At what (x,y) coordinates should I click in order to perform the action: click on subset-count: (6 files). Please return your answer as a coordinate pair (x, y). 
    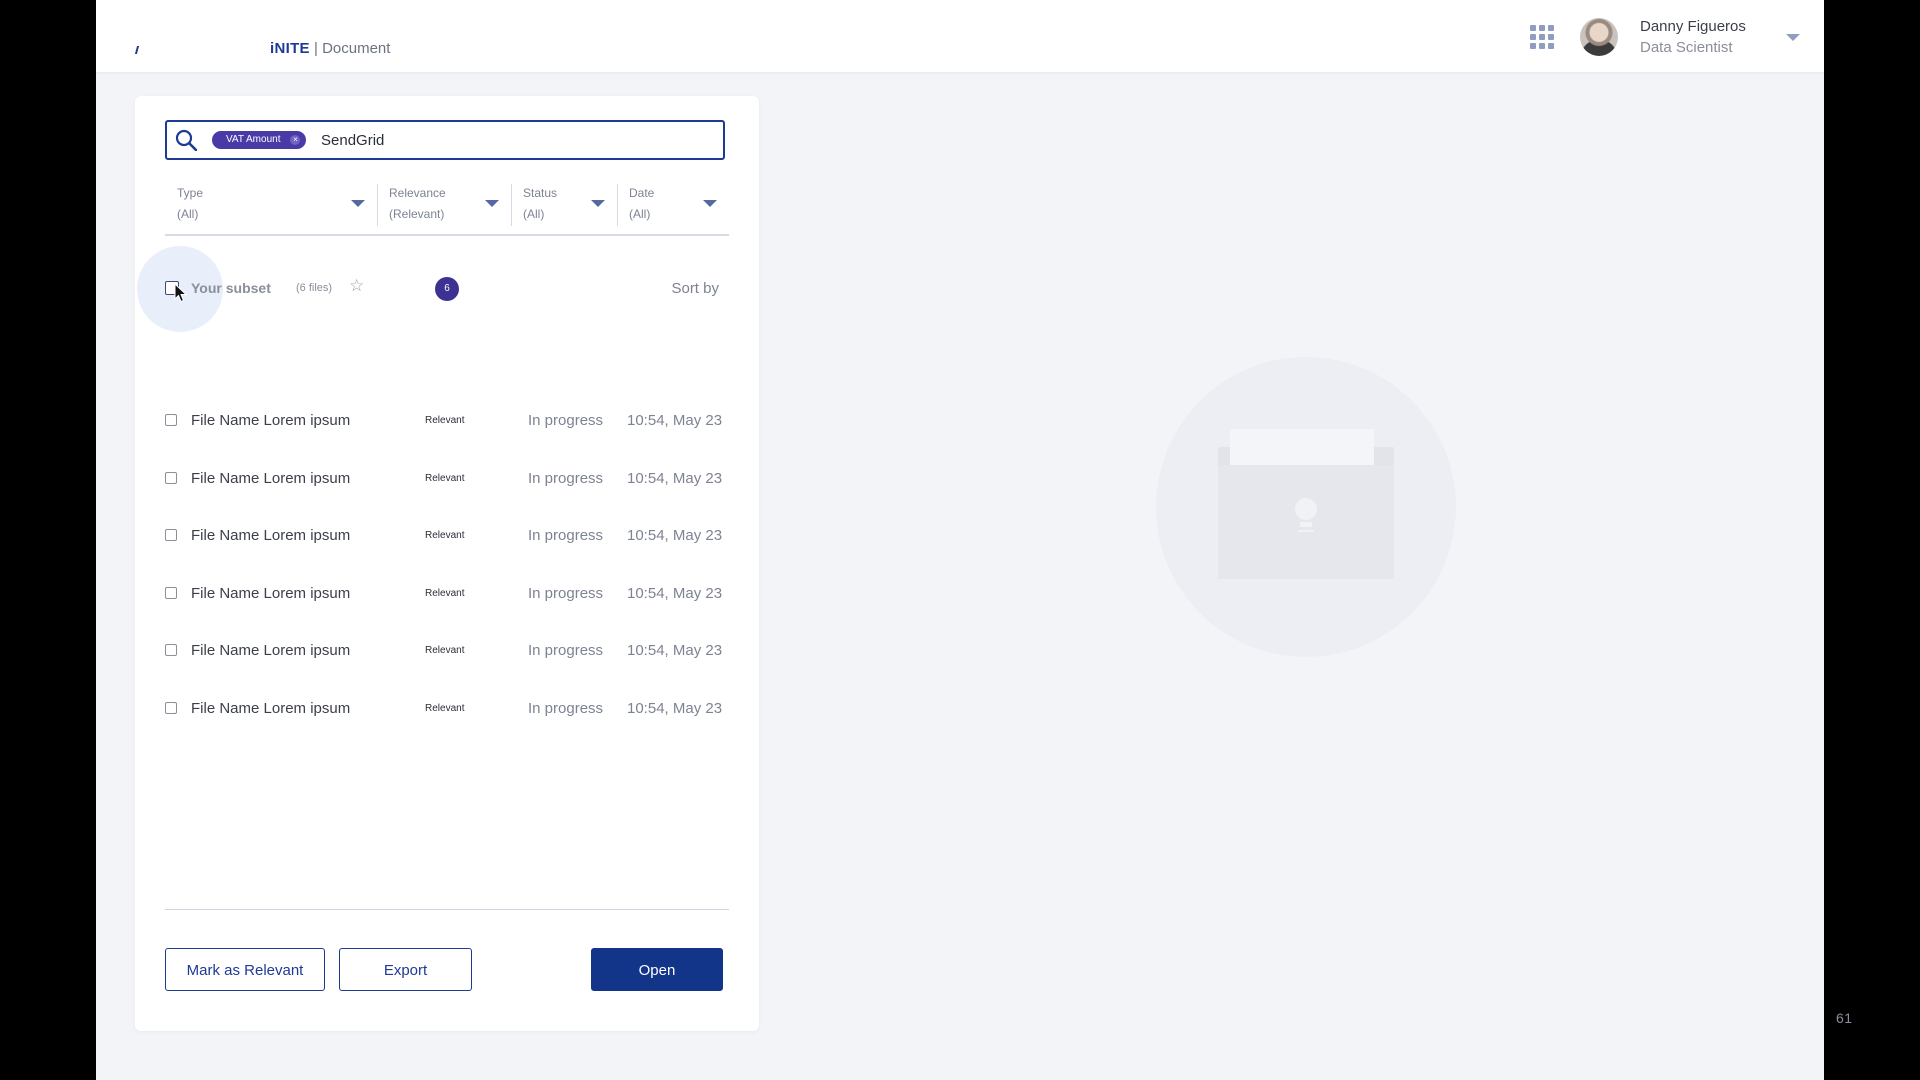
    Looking at the image, I should click on (314, 288).